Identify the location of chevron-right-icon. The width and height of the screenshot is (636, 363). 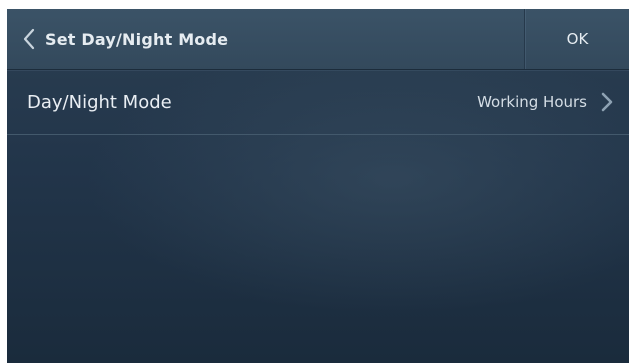
(607, 102).